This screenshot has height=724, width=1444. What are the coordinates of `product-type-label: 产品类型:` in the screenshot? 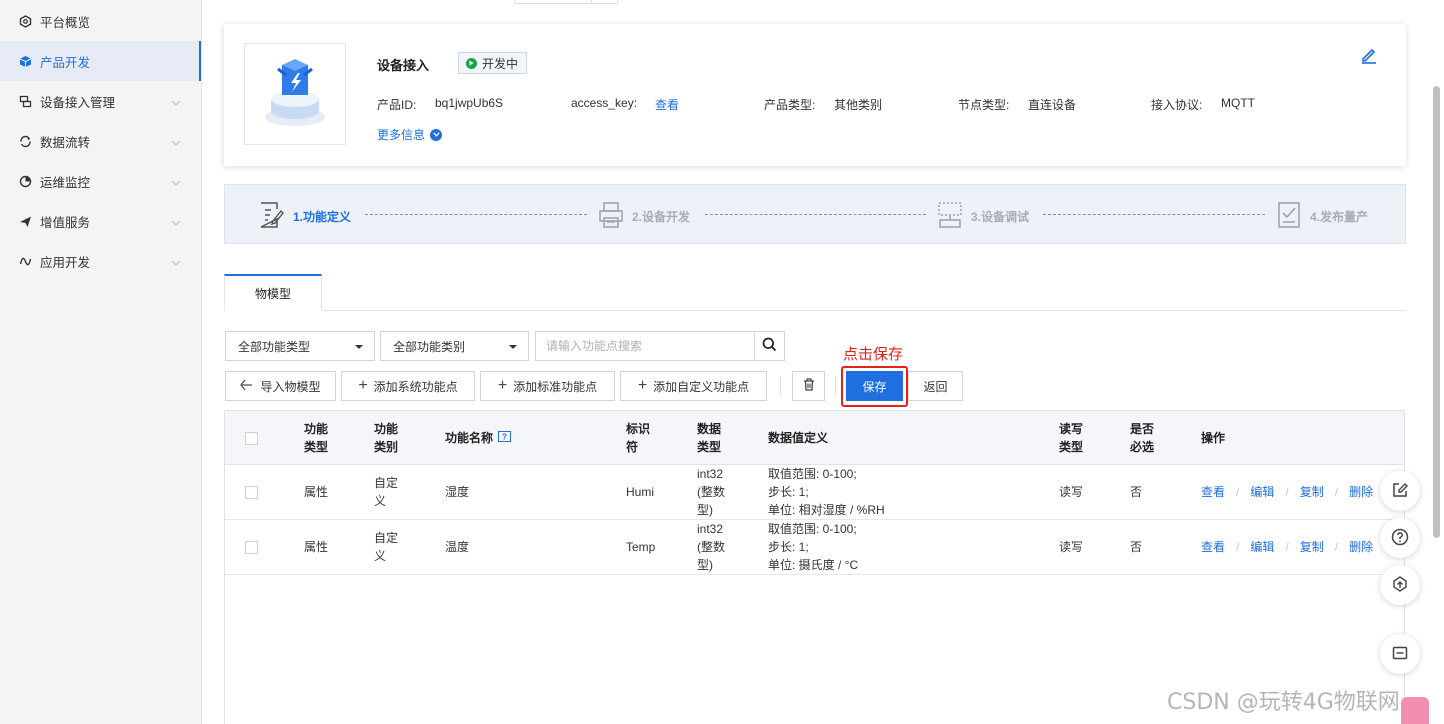 It's located at (790, 105).